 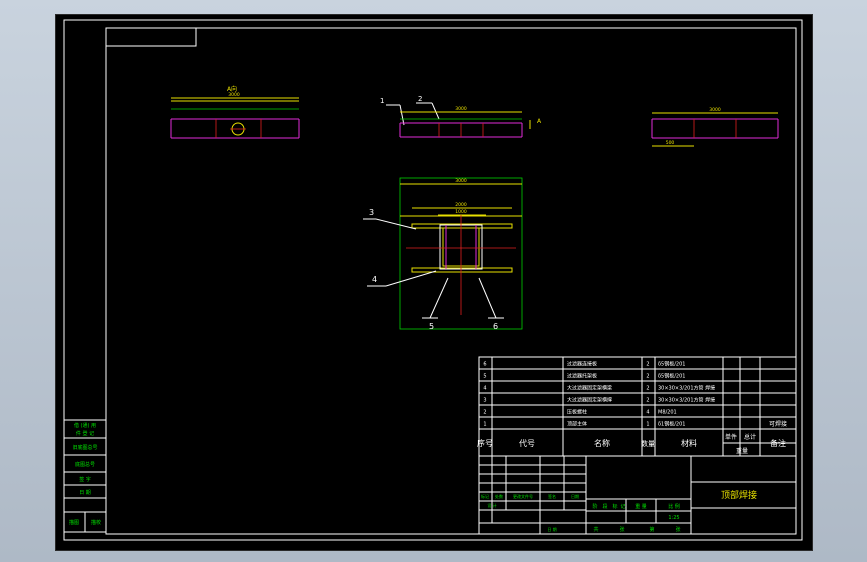 What do you see at coordinates (739, 495) in the screenshot?
I see `drawing-name: 顶部焊接` at bounding box center [739, 495].